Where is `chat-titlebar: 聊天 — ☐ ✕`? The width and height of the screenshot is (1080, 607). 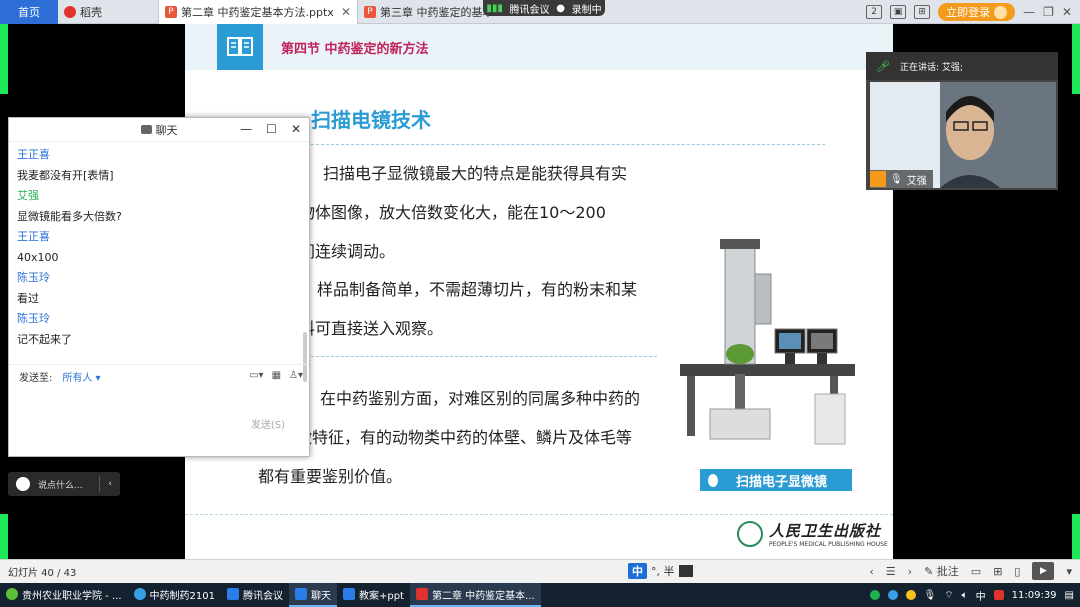
chat-titlebar: 聊天 — ☐ ✕ is located at coordinates (159, 130).